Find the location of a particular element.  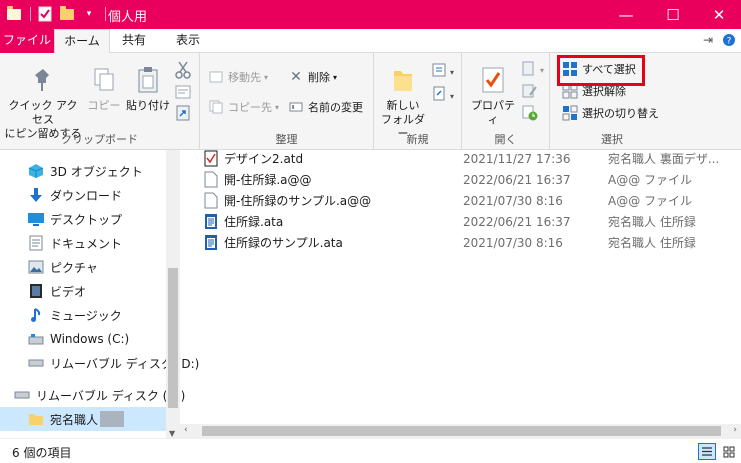

paste-label: 貼り付け is located at coordinates (148, 105).